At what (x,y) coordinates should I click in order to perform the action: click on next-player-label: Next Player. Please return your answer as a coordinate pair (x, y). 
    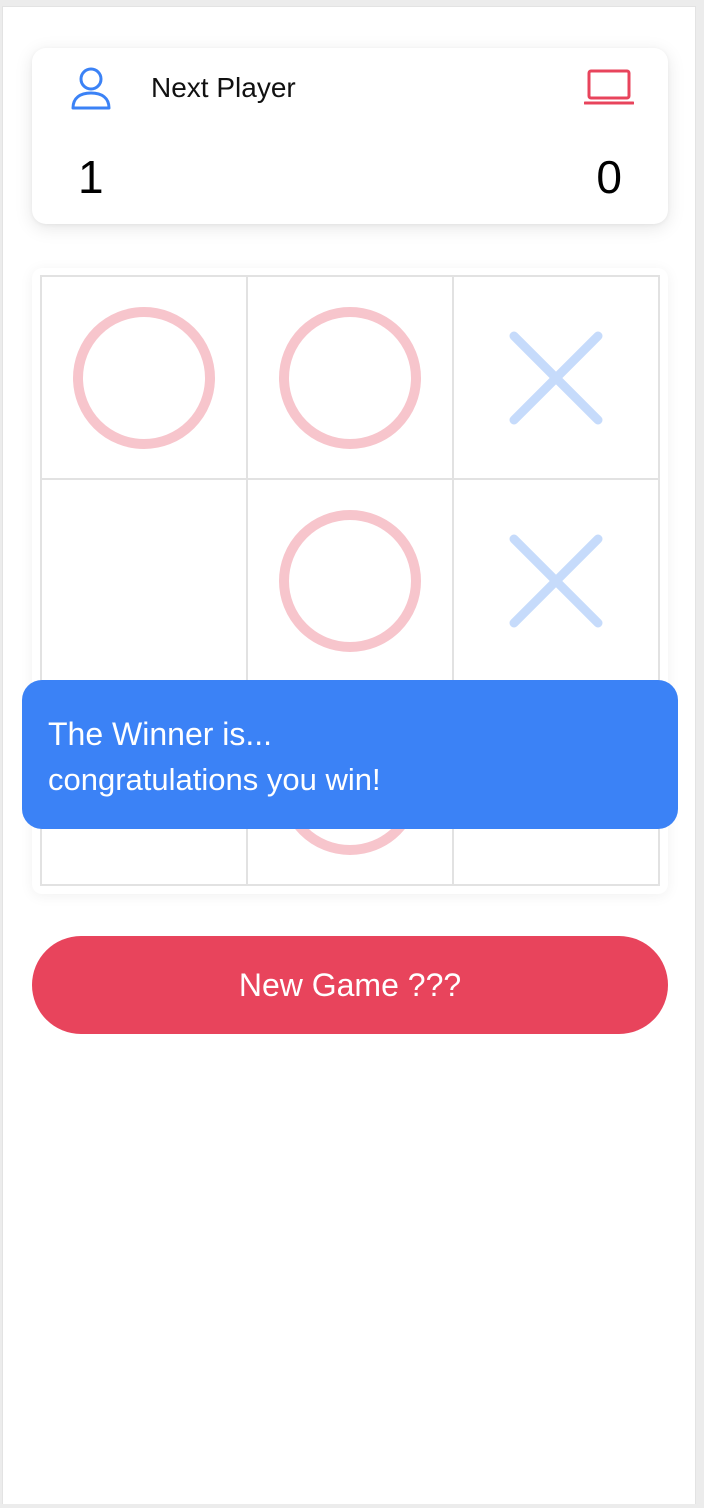
    Looking at the image, I should click on (223, 87).